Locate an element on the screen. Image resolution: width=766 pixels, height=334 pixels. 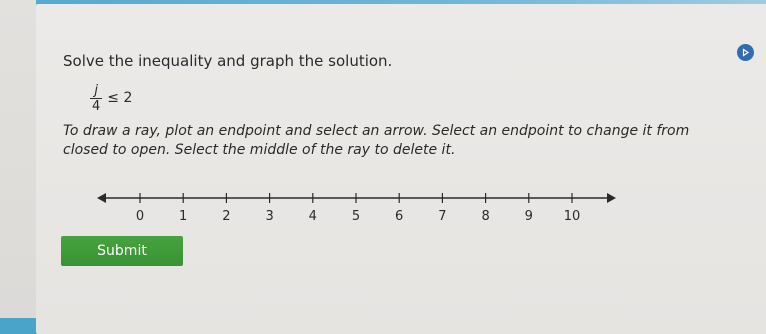
number-line-tick-label: 6 is located at coordinates (399, 216).